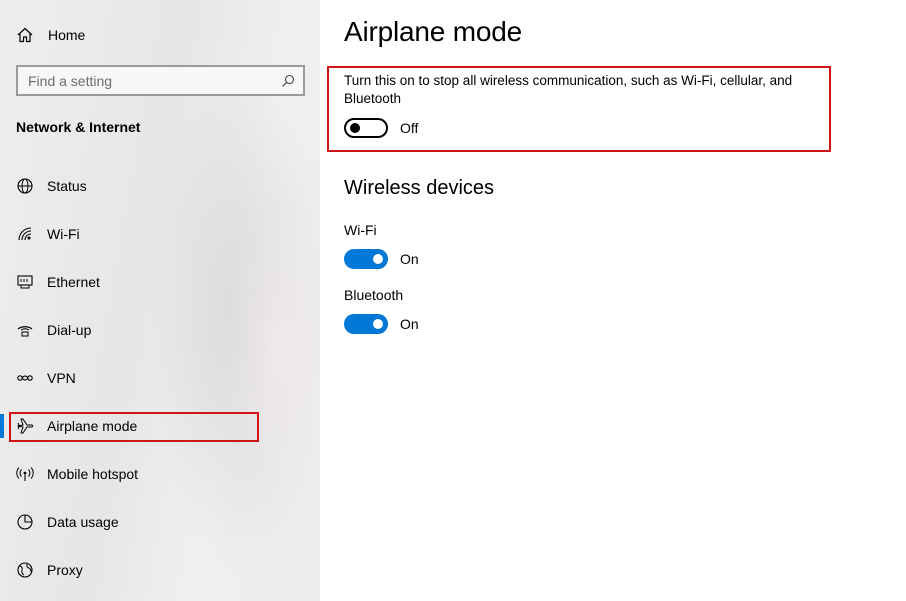 This screenshot has width=906, height=601. I want to click on hotspot-icon, so click(25, 474).